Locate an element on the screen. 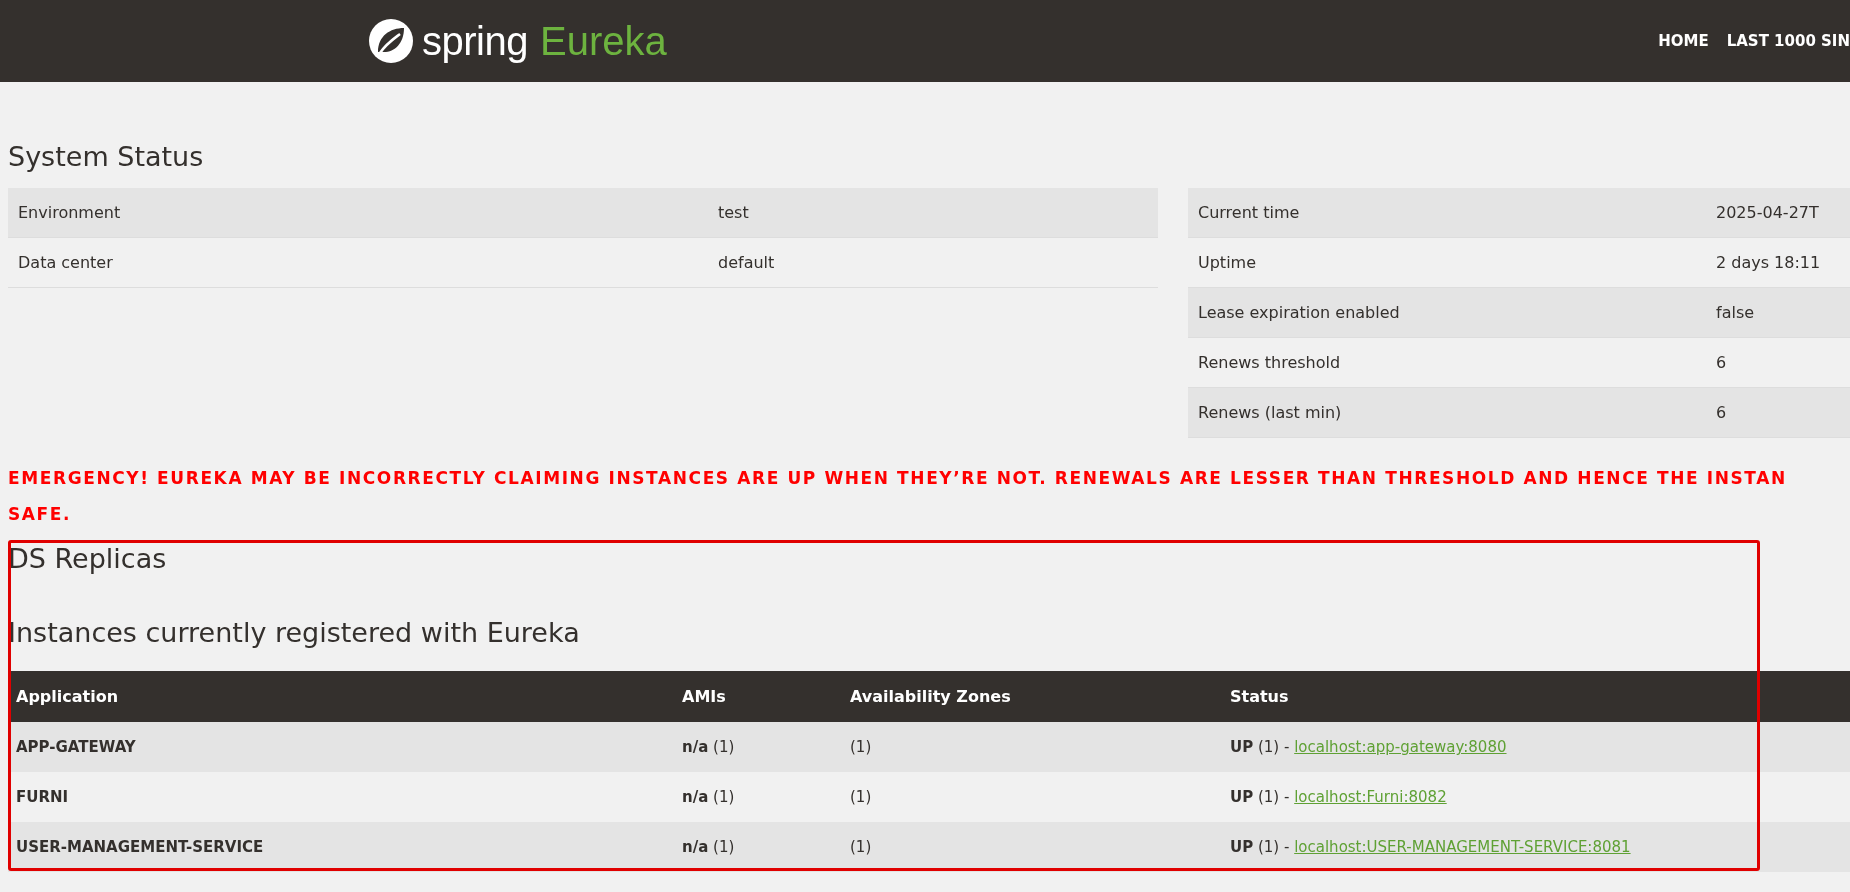 Image resolution: width=1850 pixels, height=892 pixels. table-cell-text: Data center is located at coordinates (66, 262).